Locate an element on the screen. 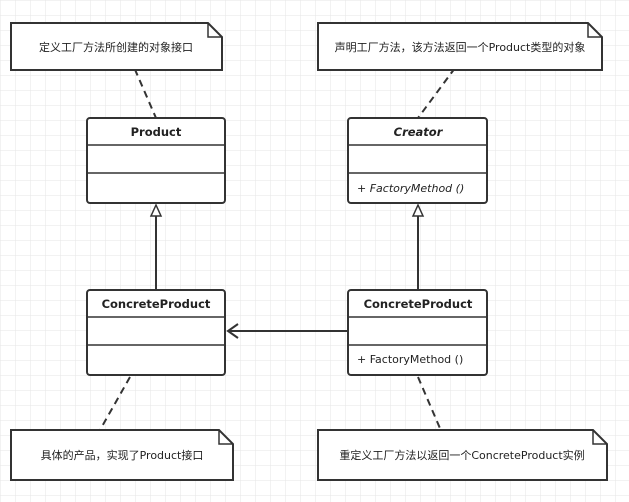 Image resolution: width=629 pixels, height=502 pixels. class-name: Product is located at coordinates (156, 132).